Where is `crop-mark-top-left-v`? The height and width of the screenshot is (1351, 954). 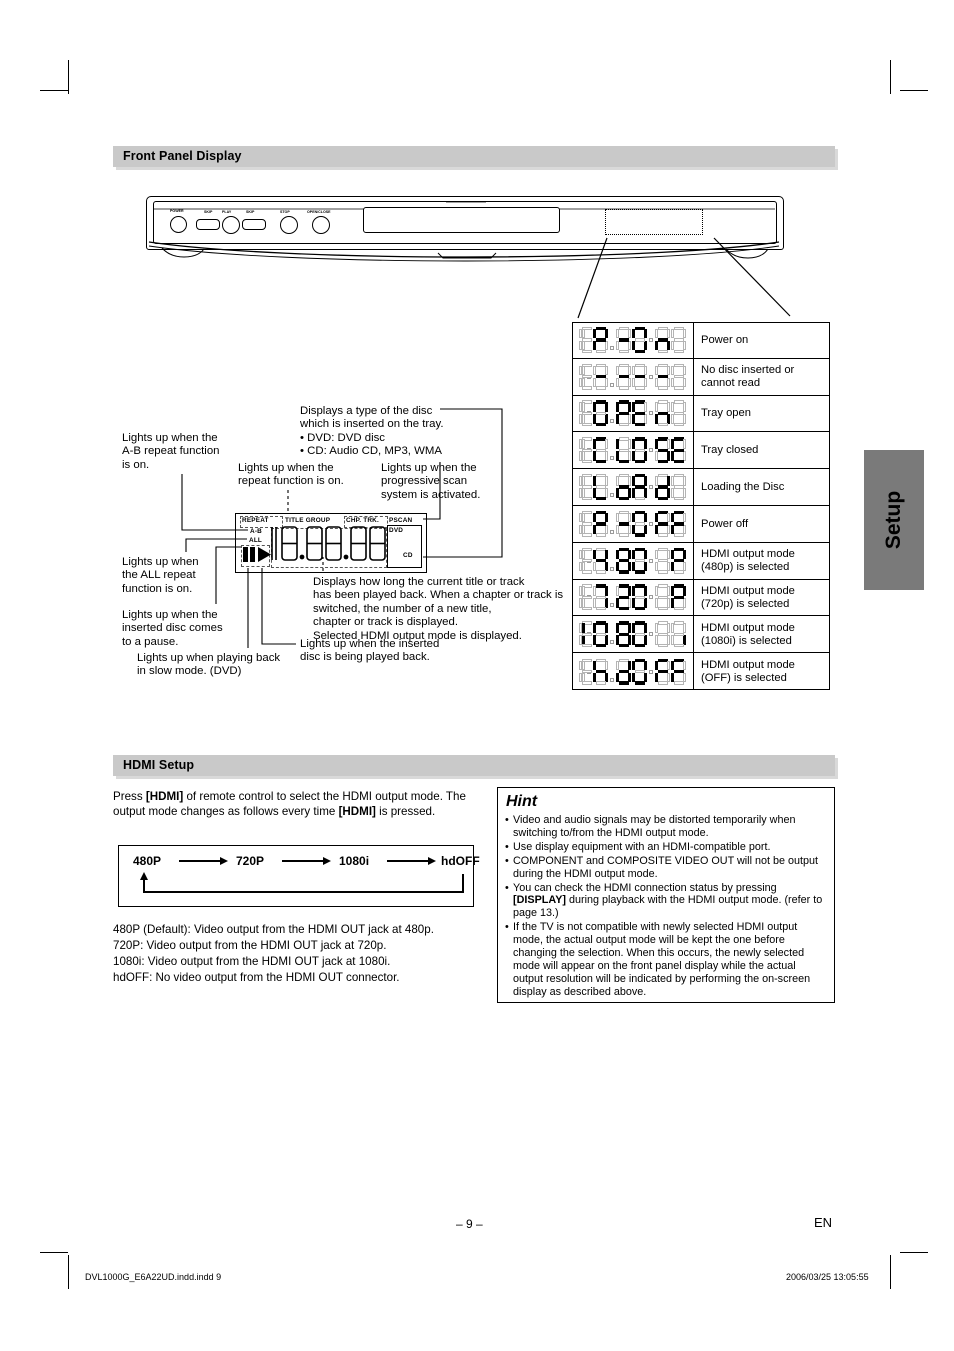
crop-mark-top-left-v is located at coordinates (68, 77).